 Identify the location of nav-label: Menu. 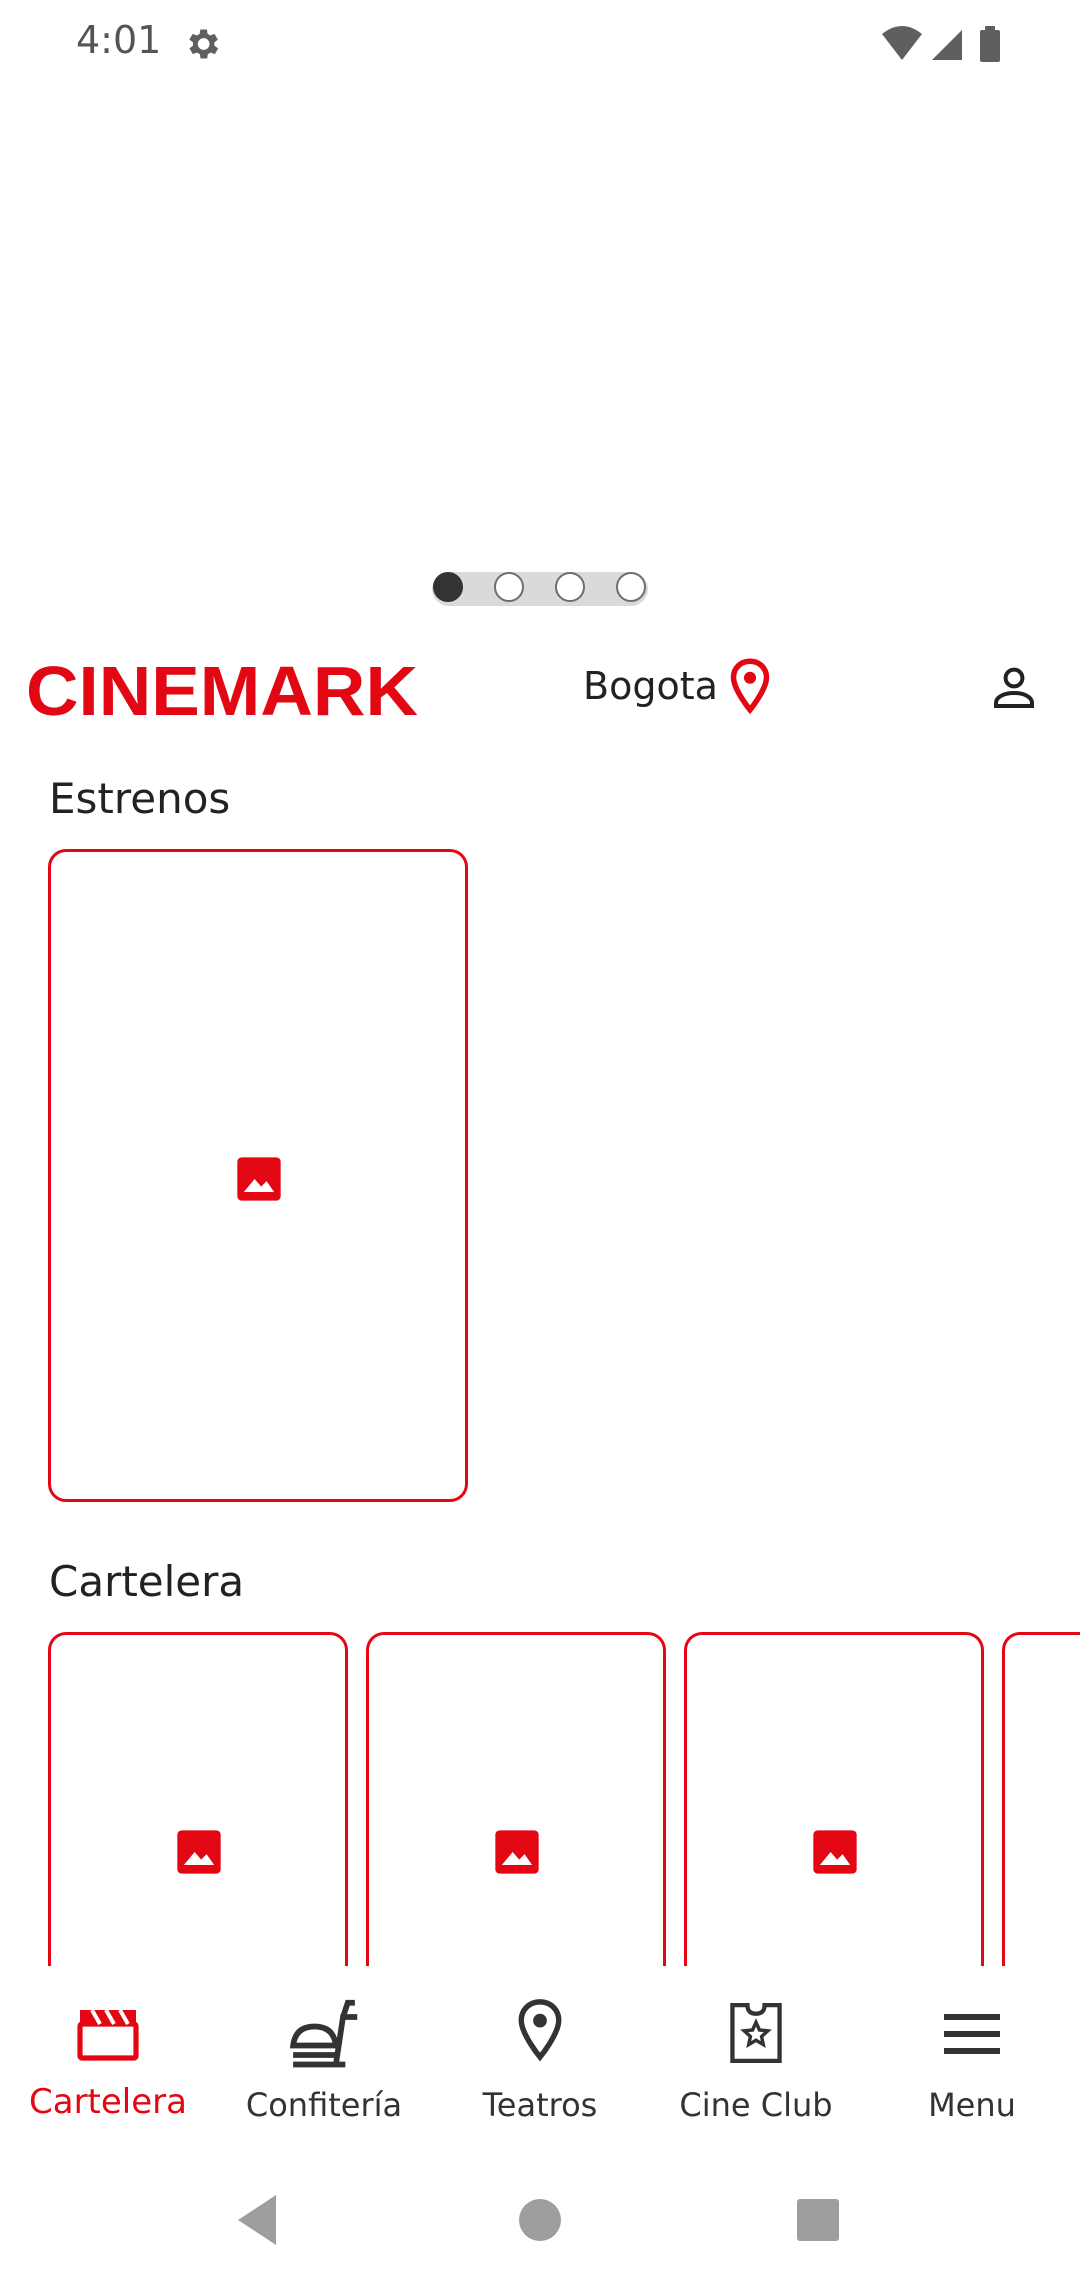
(972, 2105).